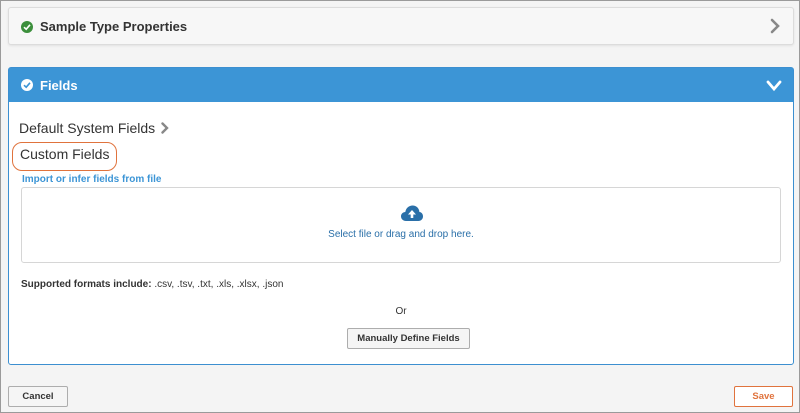  Describe the element at coordinates (219, 284) in the screenshot. I see `supported-formats-list: .csv, .tsv, .txt, .xls, .xlsx, .json` at that location.